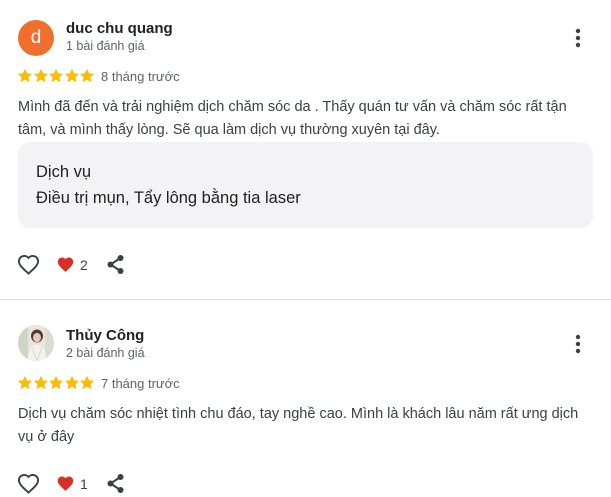 The height and width of the screenshot is (497, 611). I want to click on author-name: duc chu quang, so click(119, 28).